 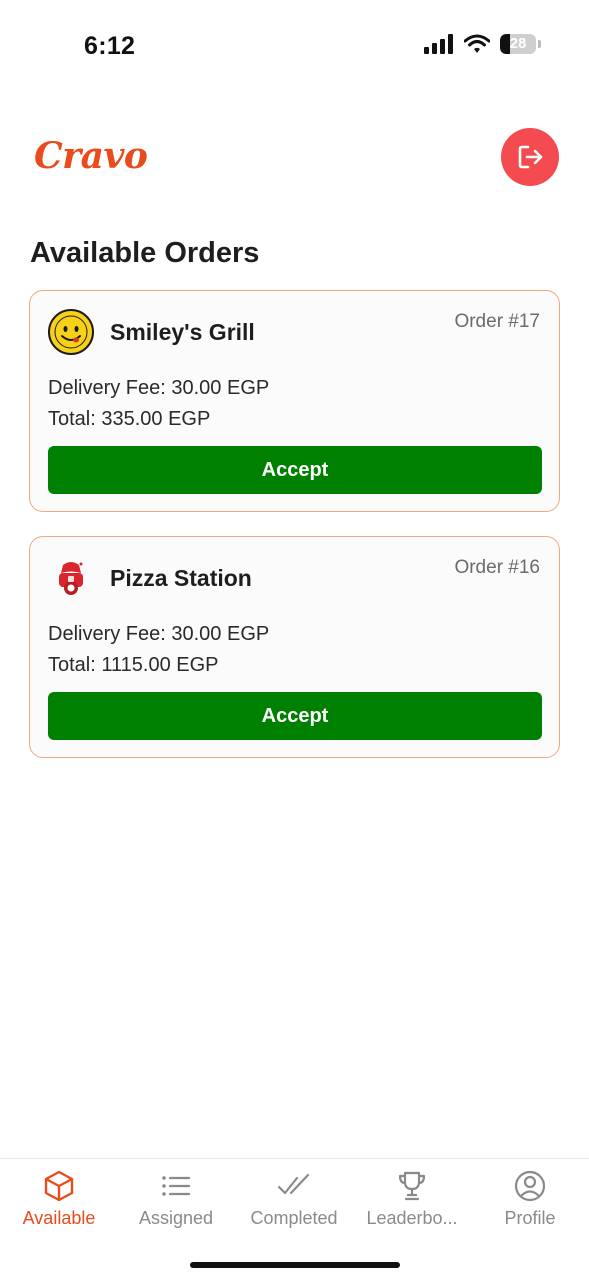 What do you see at coordinates (294, 1199) in the screenshot?
I see `nav-item-completed: Completed` at bounding box center [294, 1199].